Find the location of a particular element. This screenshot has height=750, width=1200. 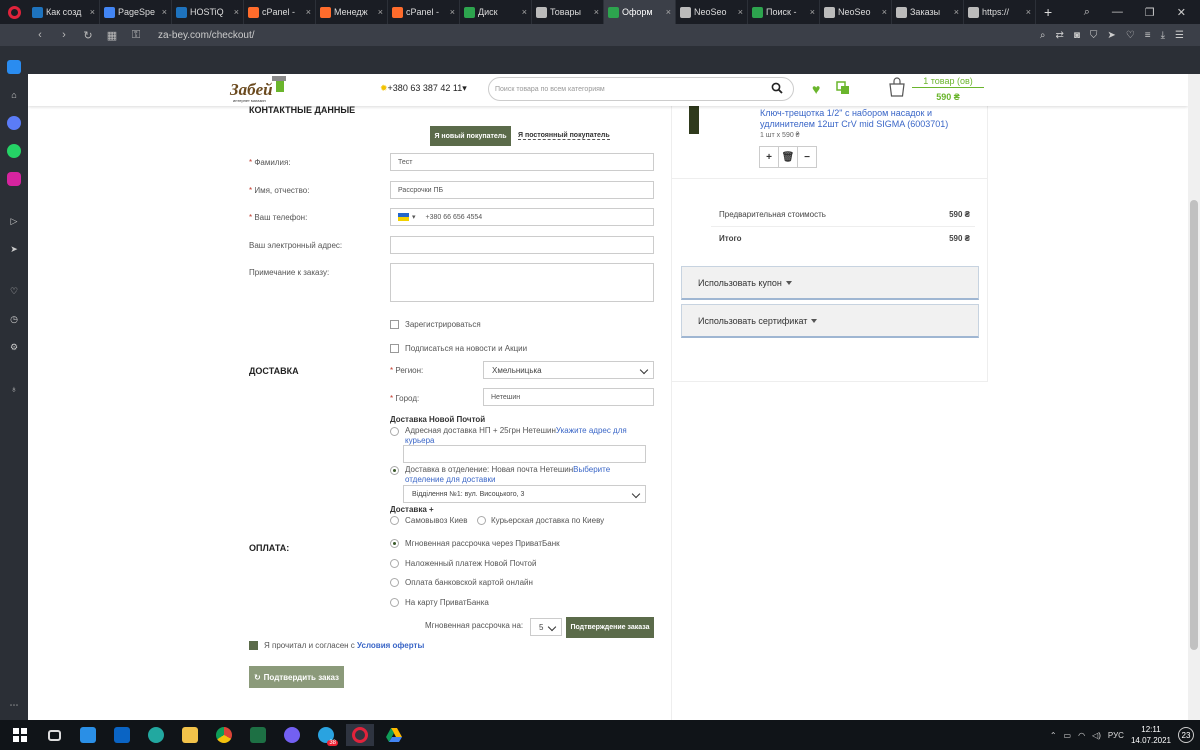

browser-tab: Заказы × is located at coordinates (928, 12).